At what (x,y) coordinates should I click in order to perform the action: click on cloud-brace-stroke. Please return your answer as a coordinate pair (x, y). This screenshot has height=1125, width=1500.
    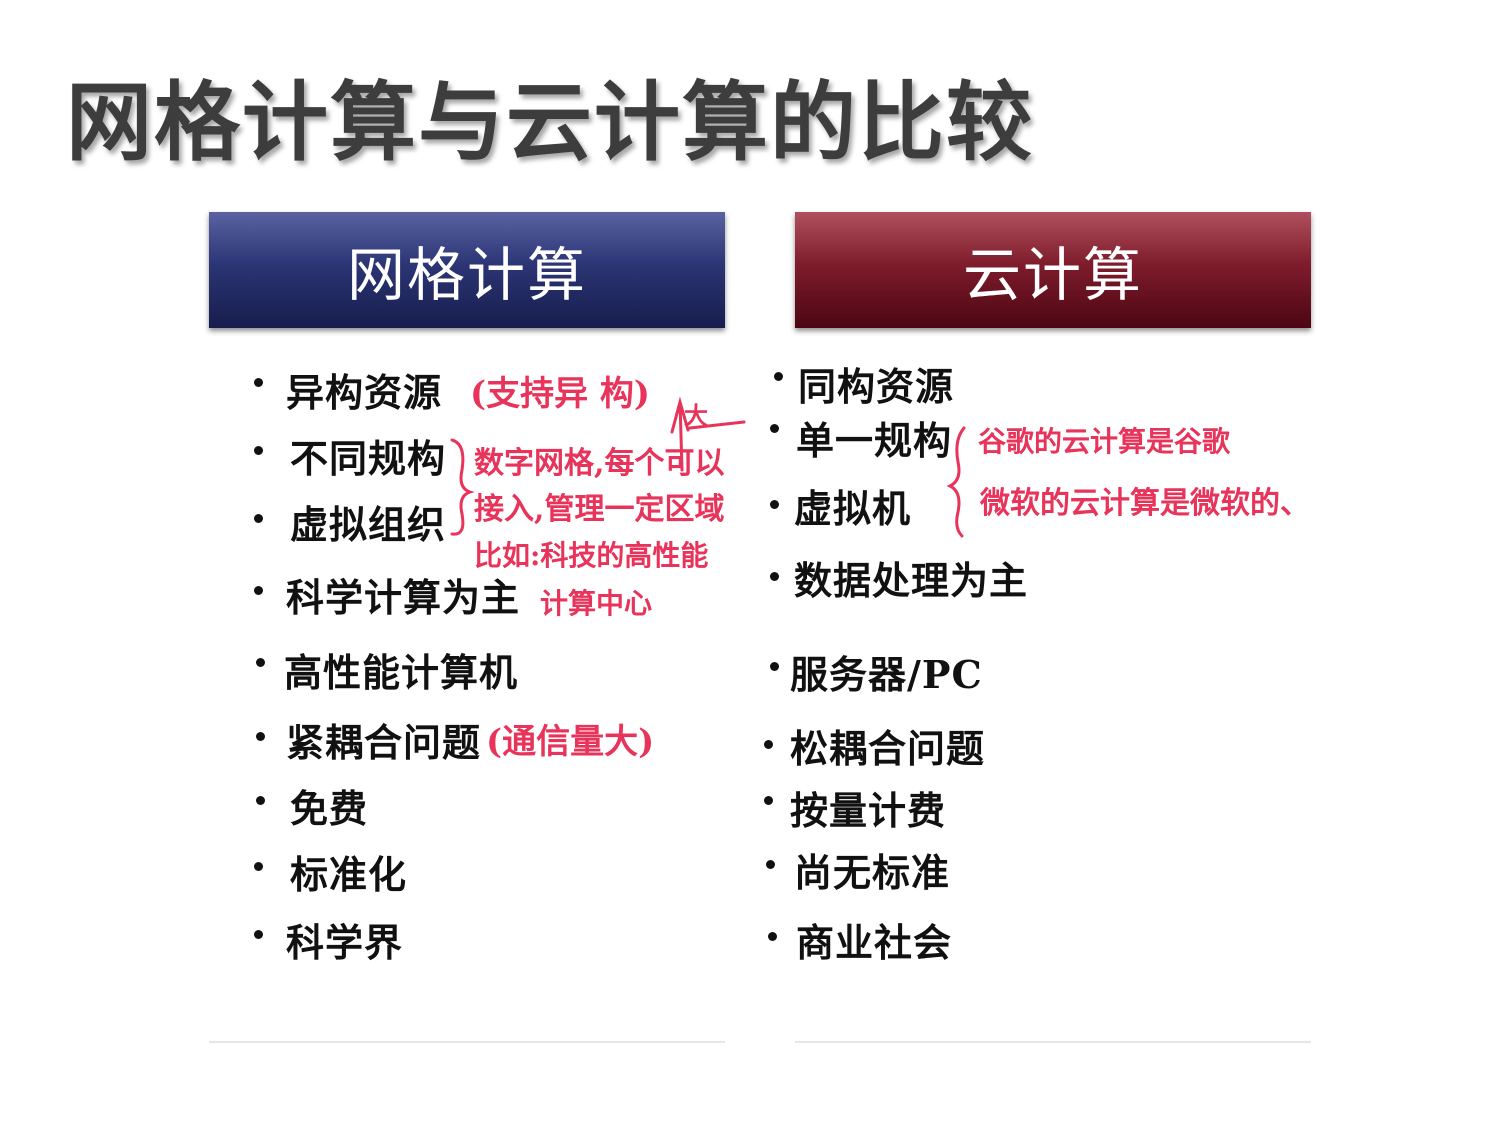
    Looking at the image, I should click on (956, 482).